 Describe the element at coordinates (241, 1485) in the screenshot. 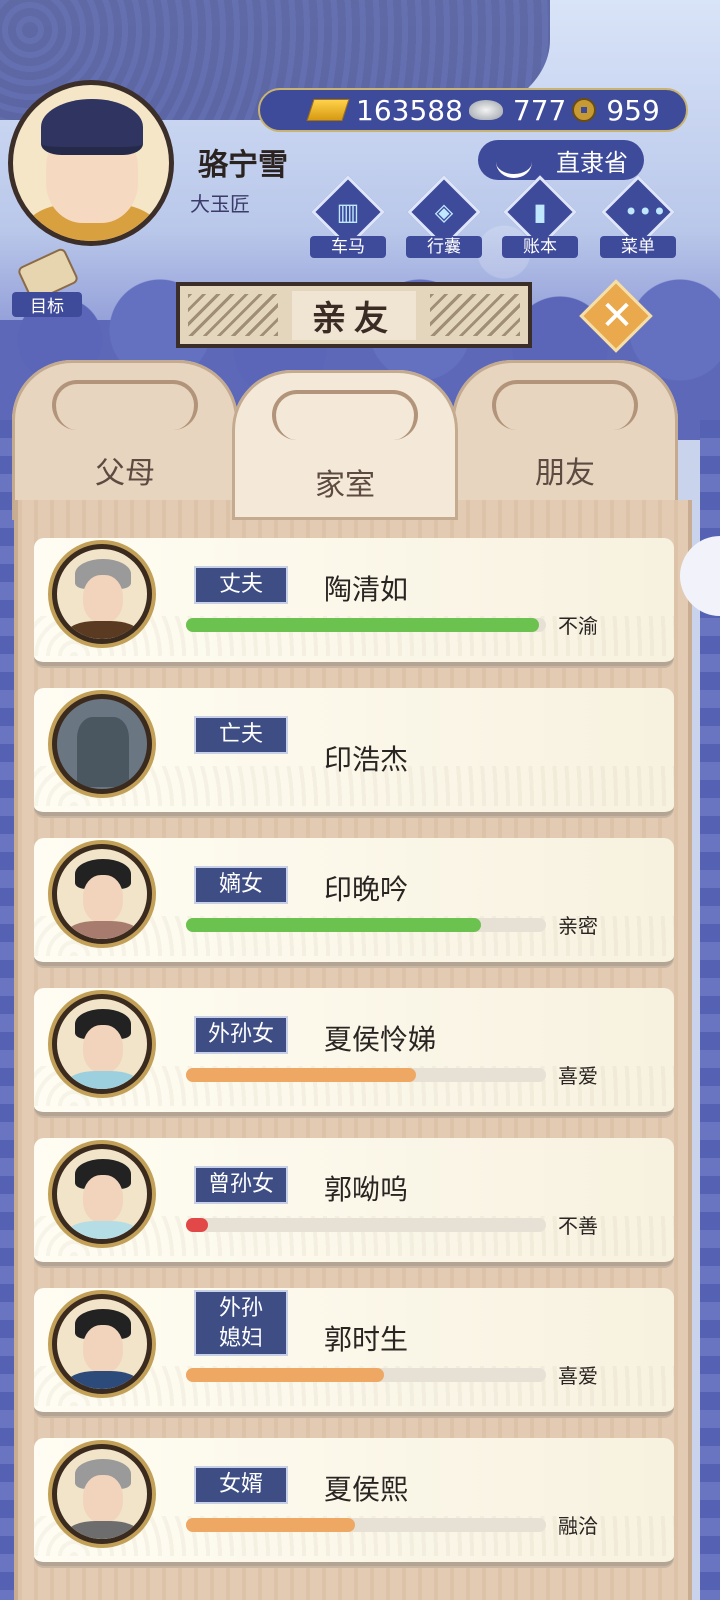

I see `relative-role: 女婿` at that location.